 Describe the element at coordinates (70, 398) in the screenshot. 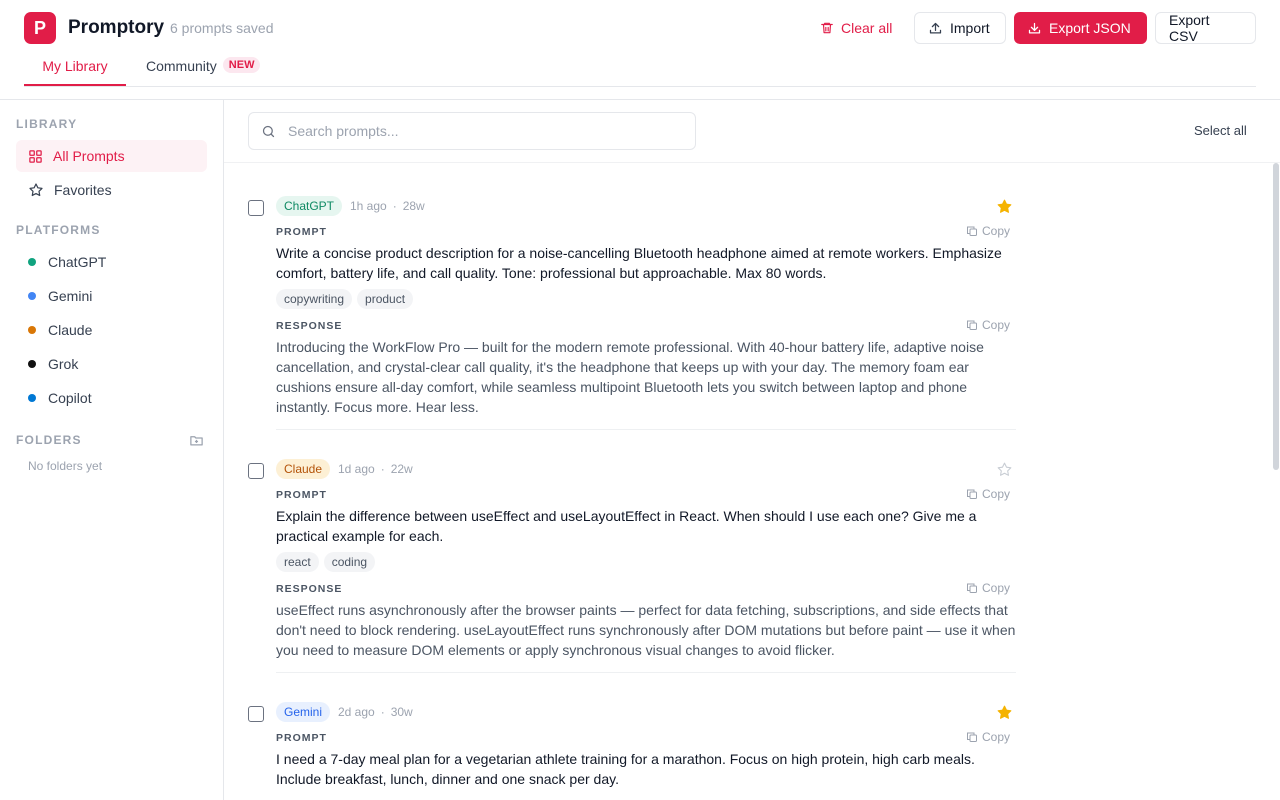

I see `sidebar-item-label: Copilot` at that location.